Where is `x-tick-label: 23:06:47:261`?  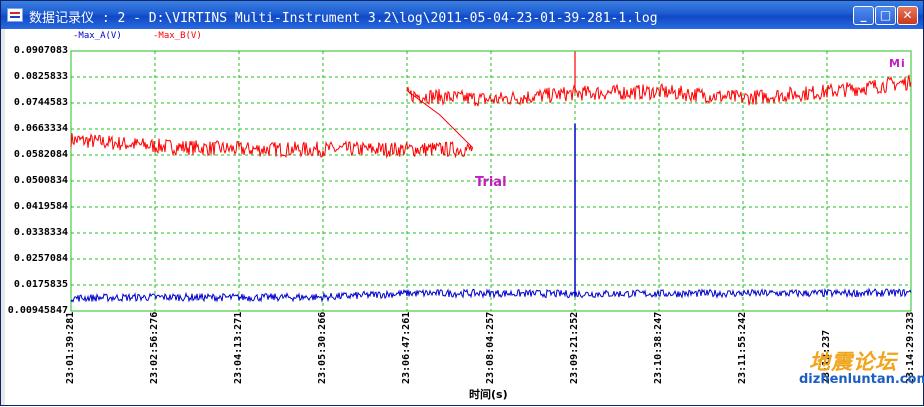 x-tick-label: 23:06:47:261 is located at coordinates (406, 347).